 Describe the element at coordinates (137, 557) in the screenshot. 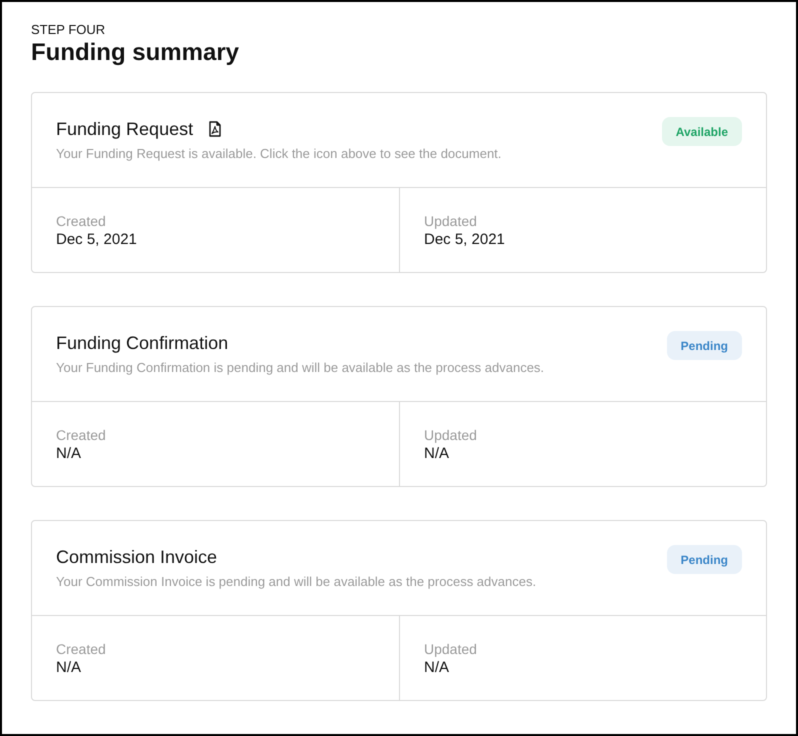

I see `card-title: Commission Invoice` at that location.